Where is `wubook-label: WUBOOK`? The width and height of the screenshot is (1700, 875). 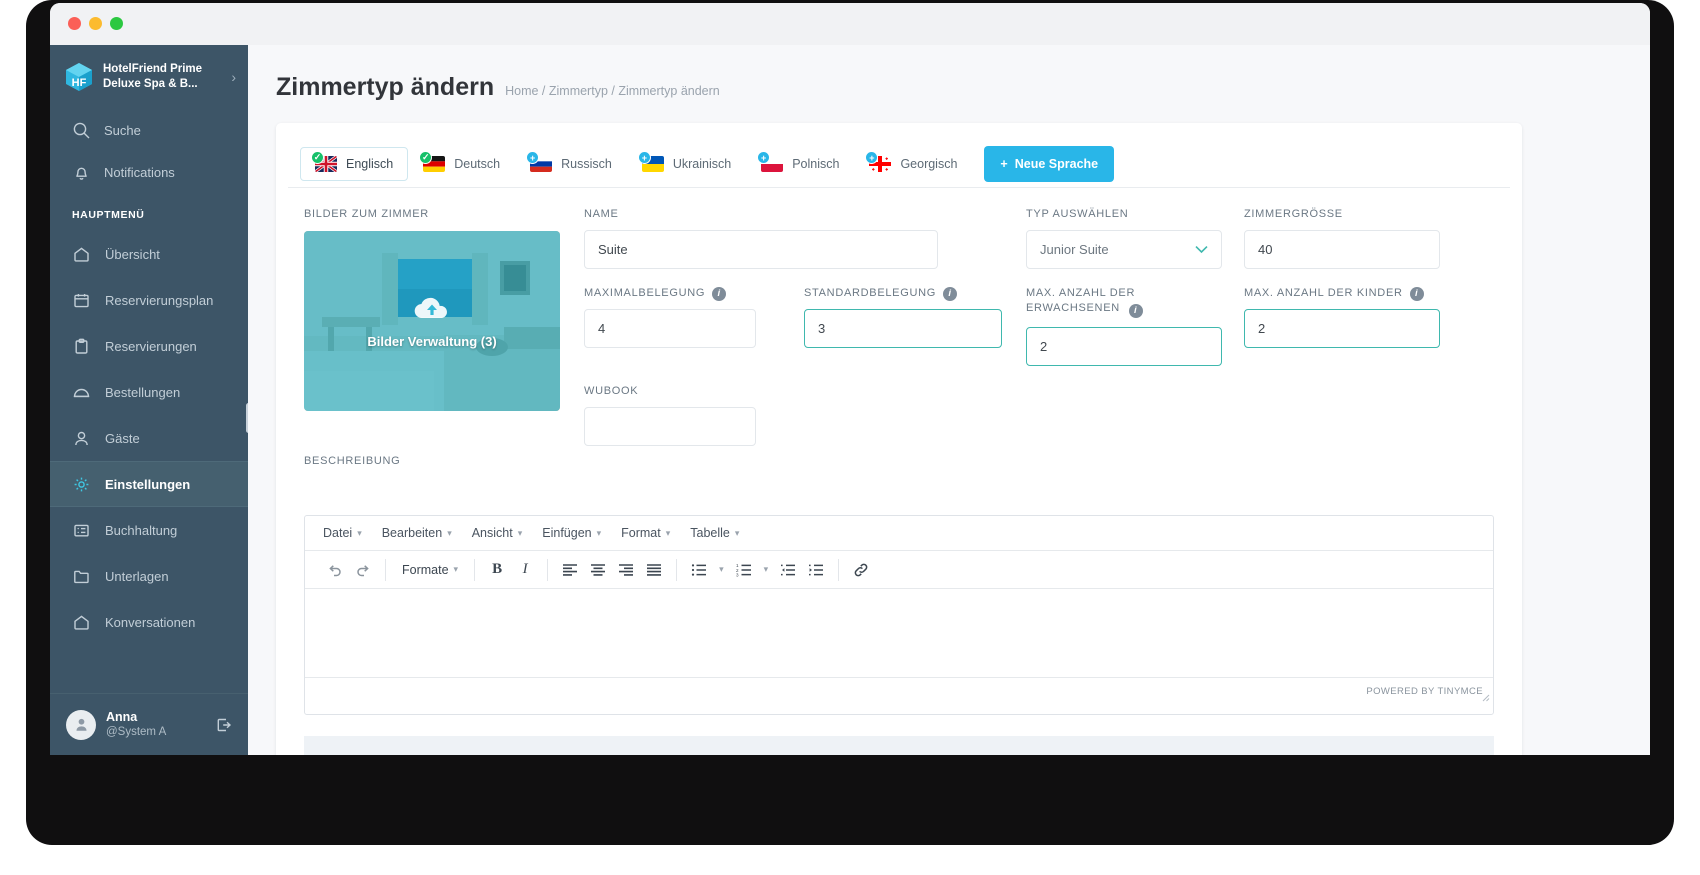
wubook-label: WUBOOK is located at coordinates (611, 391).